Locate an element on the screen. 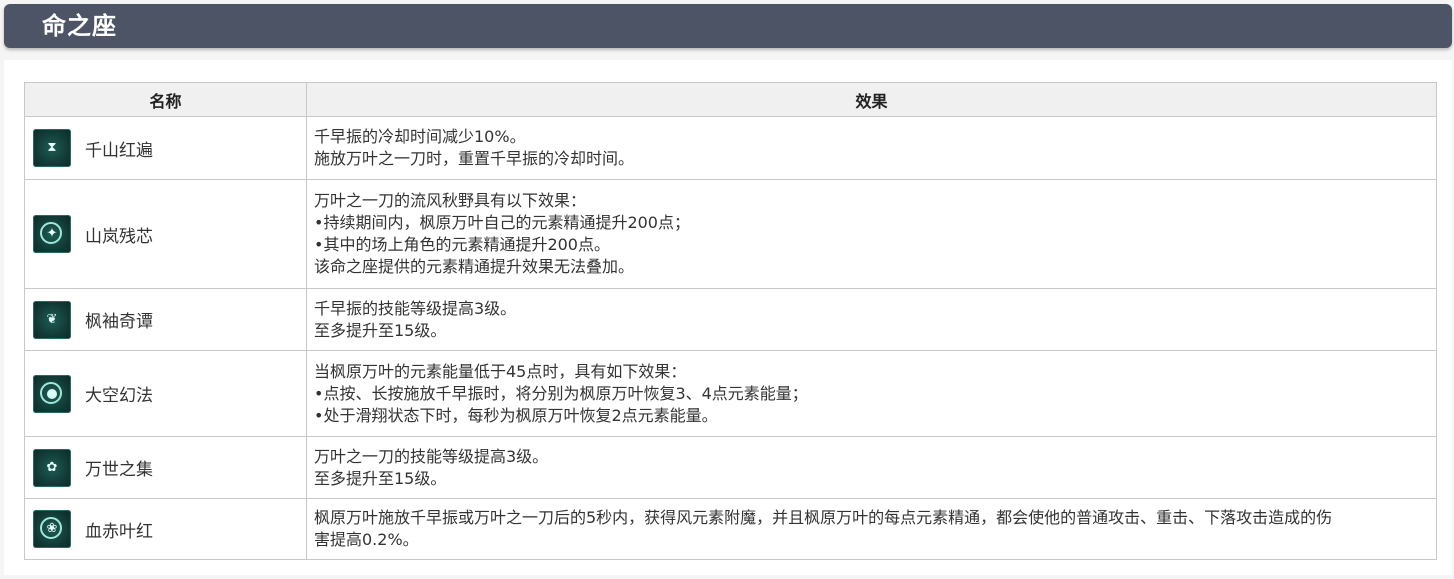 The image size is (1454, 579). constellation-name: 万世之集 is located at coordinates (119, 470).